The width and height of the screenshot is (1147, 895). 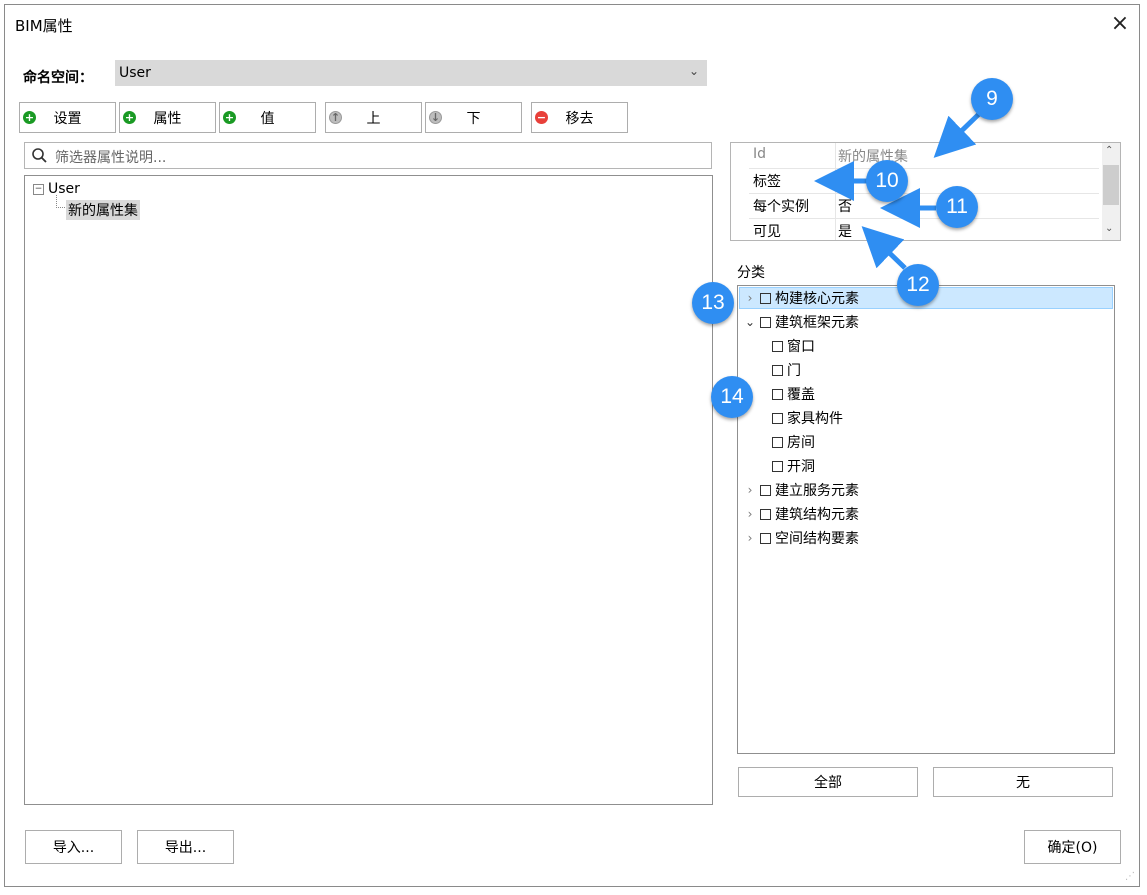 I want to click on callout-12-arrow, so click(x=884, y=248).